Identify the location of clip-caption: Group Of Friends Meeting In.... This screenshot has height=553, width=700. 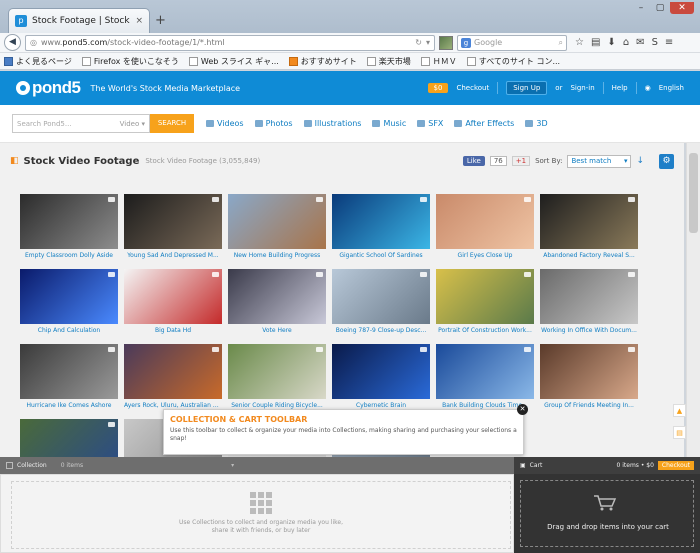
(589, 405).